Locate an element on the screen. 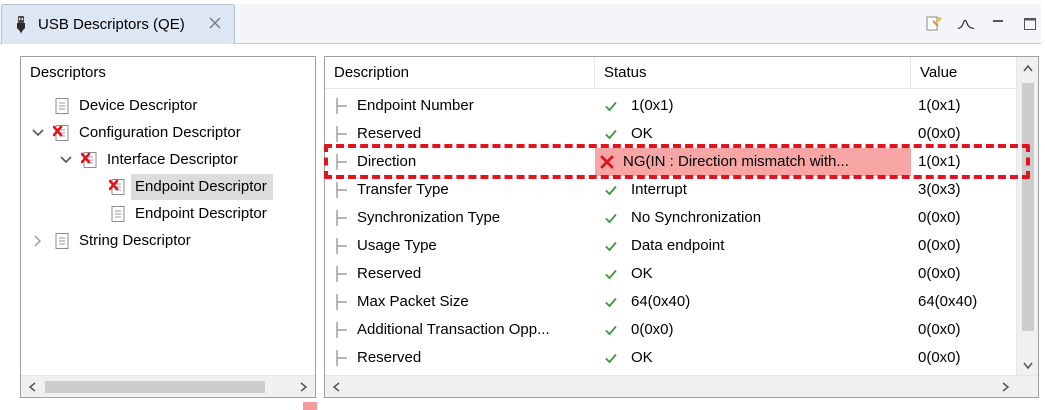  scroll-down-icon is located at coordinates (1028, 365).